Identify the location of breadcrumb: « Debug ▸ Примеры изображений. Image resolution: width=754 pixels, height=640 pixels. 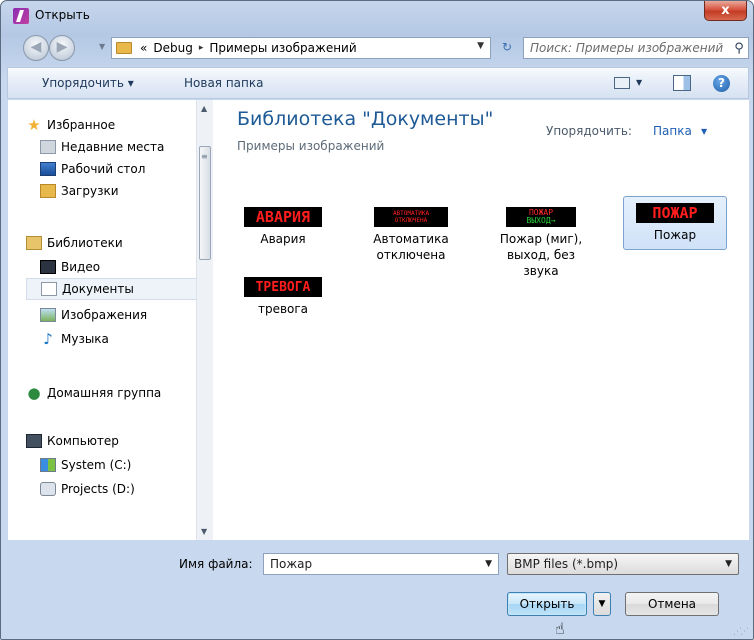
(248, 48).